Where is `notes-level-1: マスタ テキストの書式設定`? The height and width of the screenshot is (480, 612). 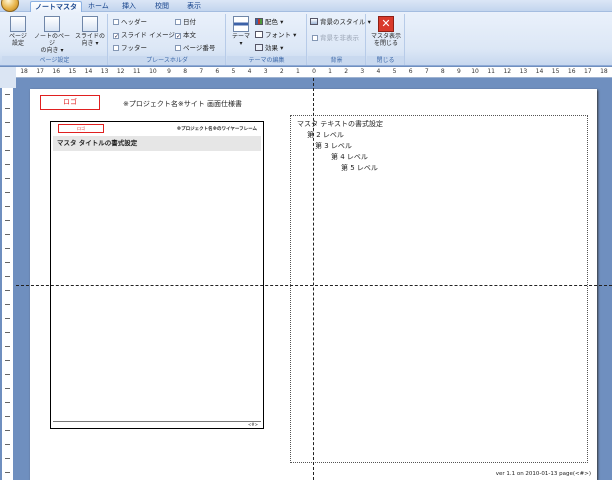
notes-level-1: マスタ テキストの書式設定 is located at coordinates (340, 124).